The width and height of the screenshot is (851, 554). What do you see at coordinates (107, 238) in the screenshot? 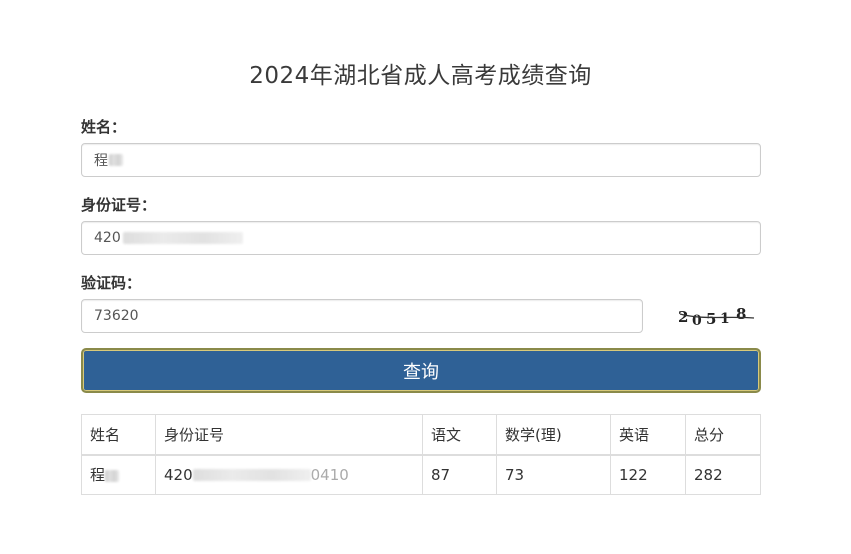
I see `id-number-value: 420` at bounding box center [107, 238].